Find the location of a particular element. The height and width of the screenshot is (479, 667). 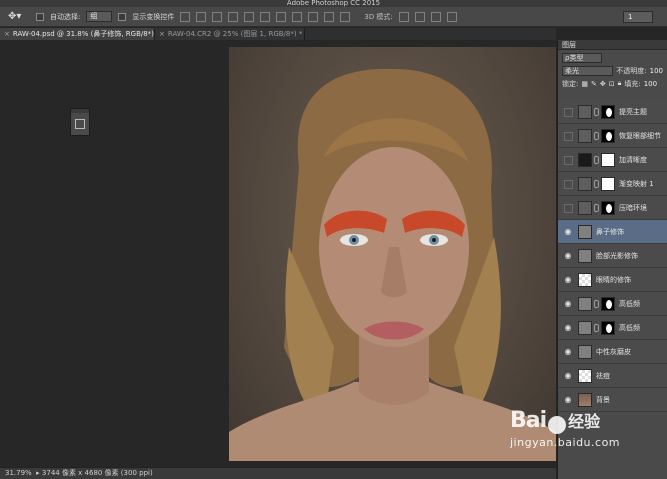

layer-name: 提亮主题 is located at coordinates (633, 112).